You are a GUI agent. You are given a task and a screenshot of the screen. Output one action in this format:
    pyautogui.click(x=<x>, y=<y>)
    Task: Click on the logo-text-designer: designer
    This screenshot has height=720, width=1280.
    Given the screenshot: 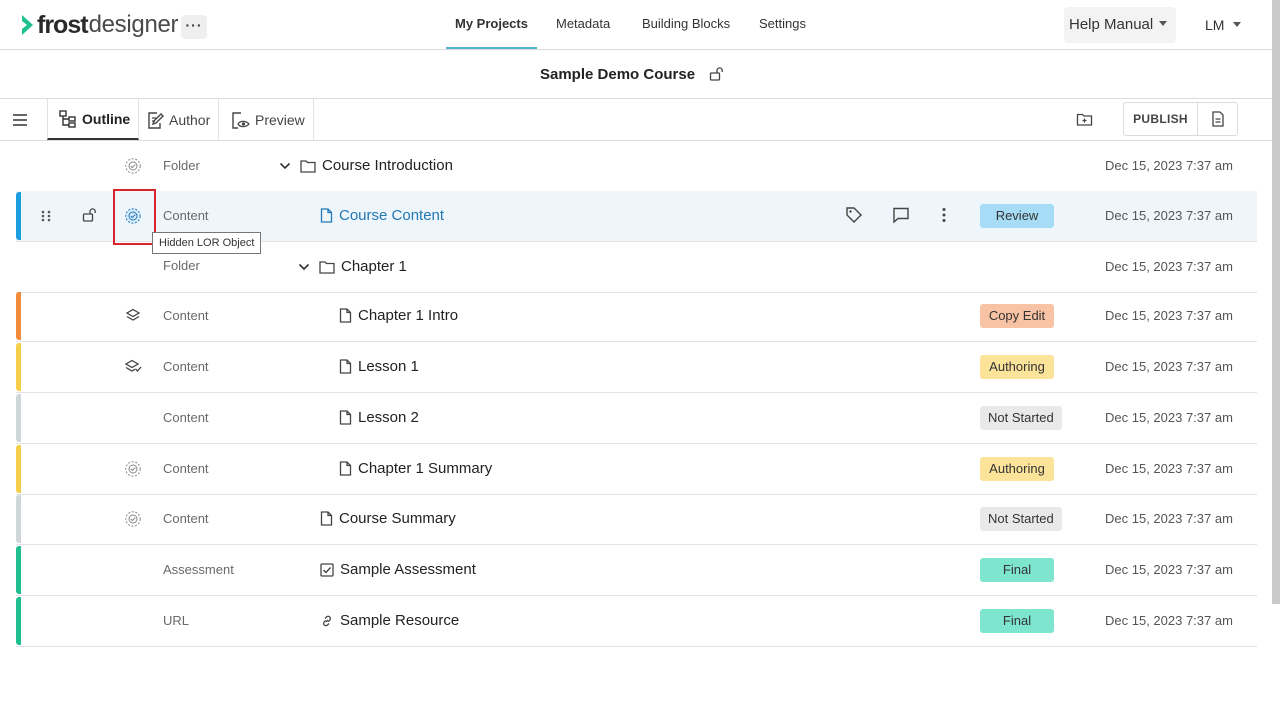 What is the action you would take?
    pyautogui.click(x=133, y=24)
    